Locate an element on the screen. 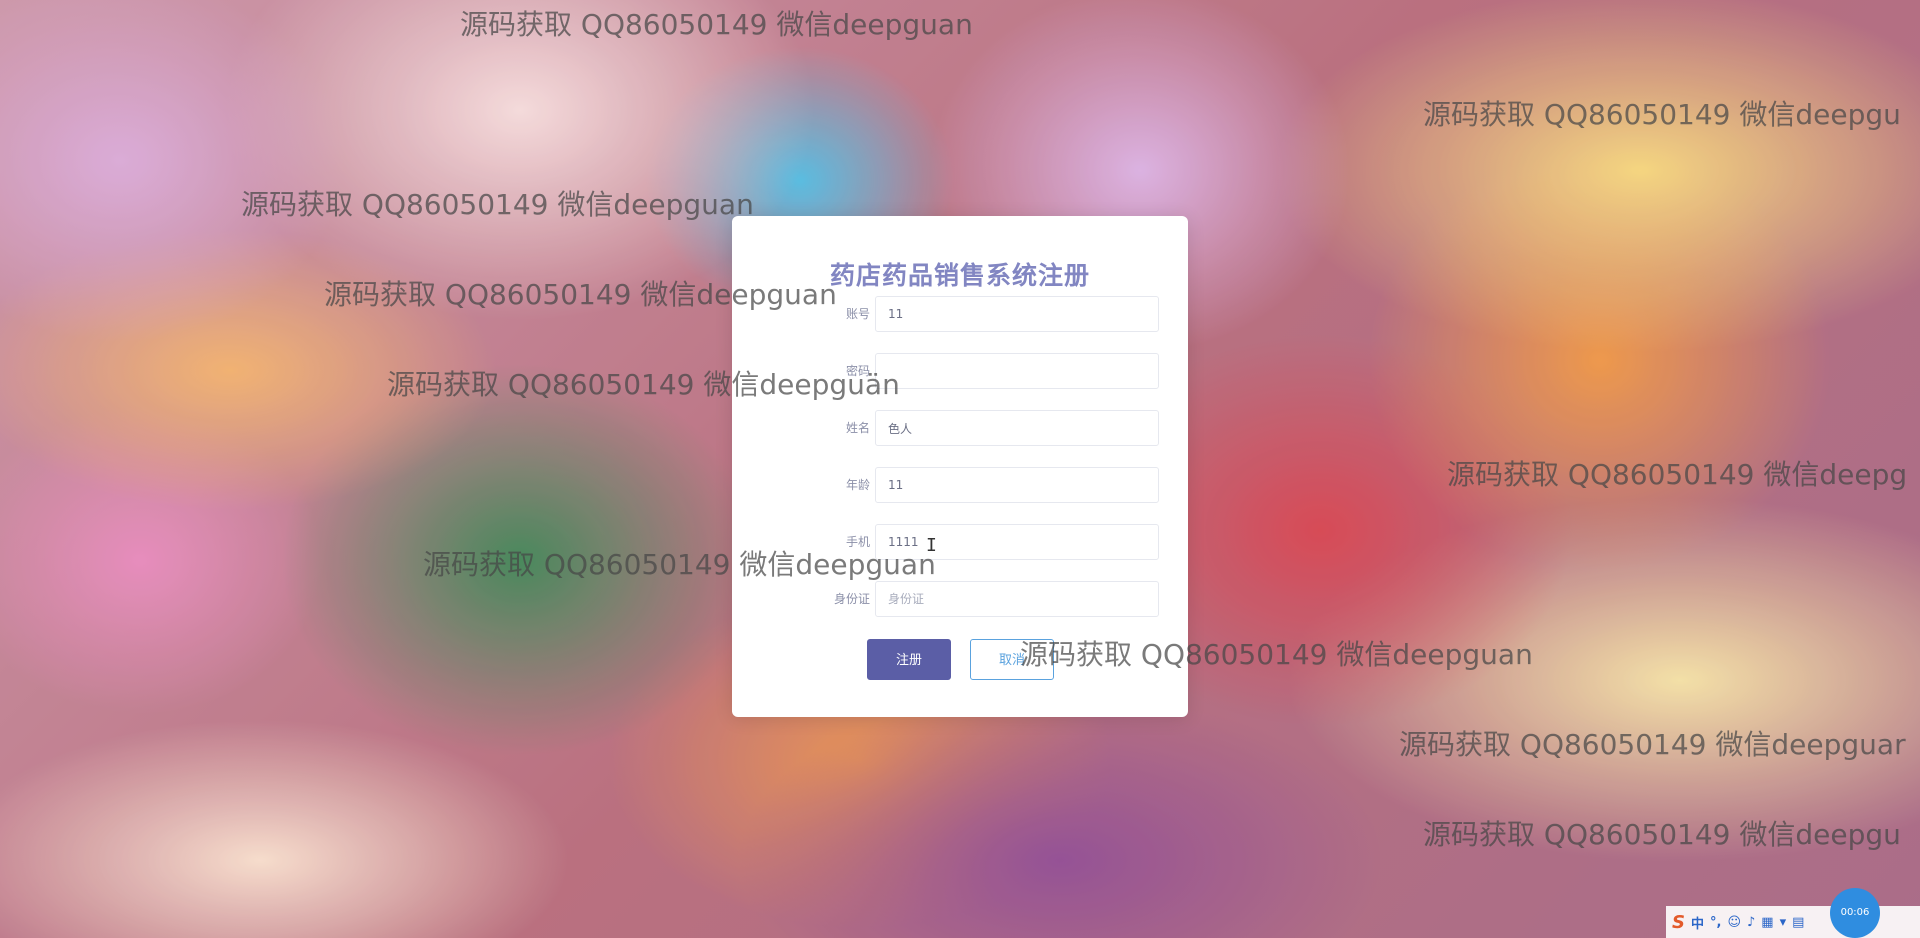 This screenshot has width=1920, height=938. ime-language-toggle: 中 is located at coordinates (1697, 922).